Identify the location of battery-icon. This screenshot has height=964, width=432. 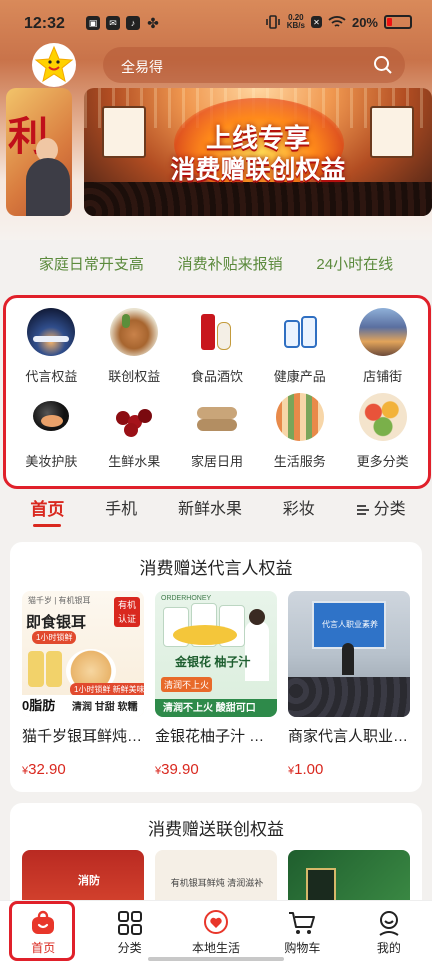
(398, 22).